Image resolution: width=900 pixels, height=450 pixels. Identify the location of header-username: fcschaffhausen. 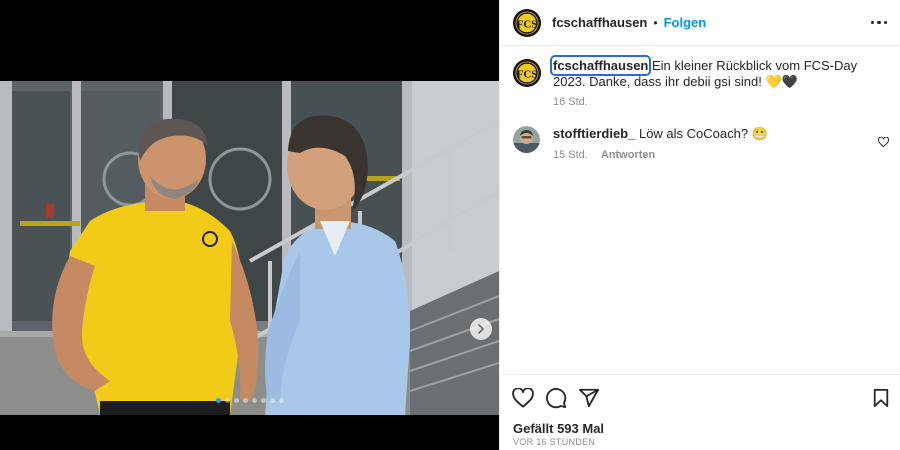
(599, 22).